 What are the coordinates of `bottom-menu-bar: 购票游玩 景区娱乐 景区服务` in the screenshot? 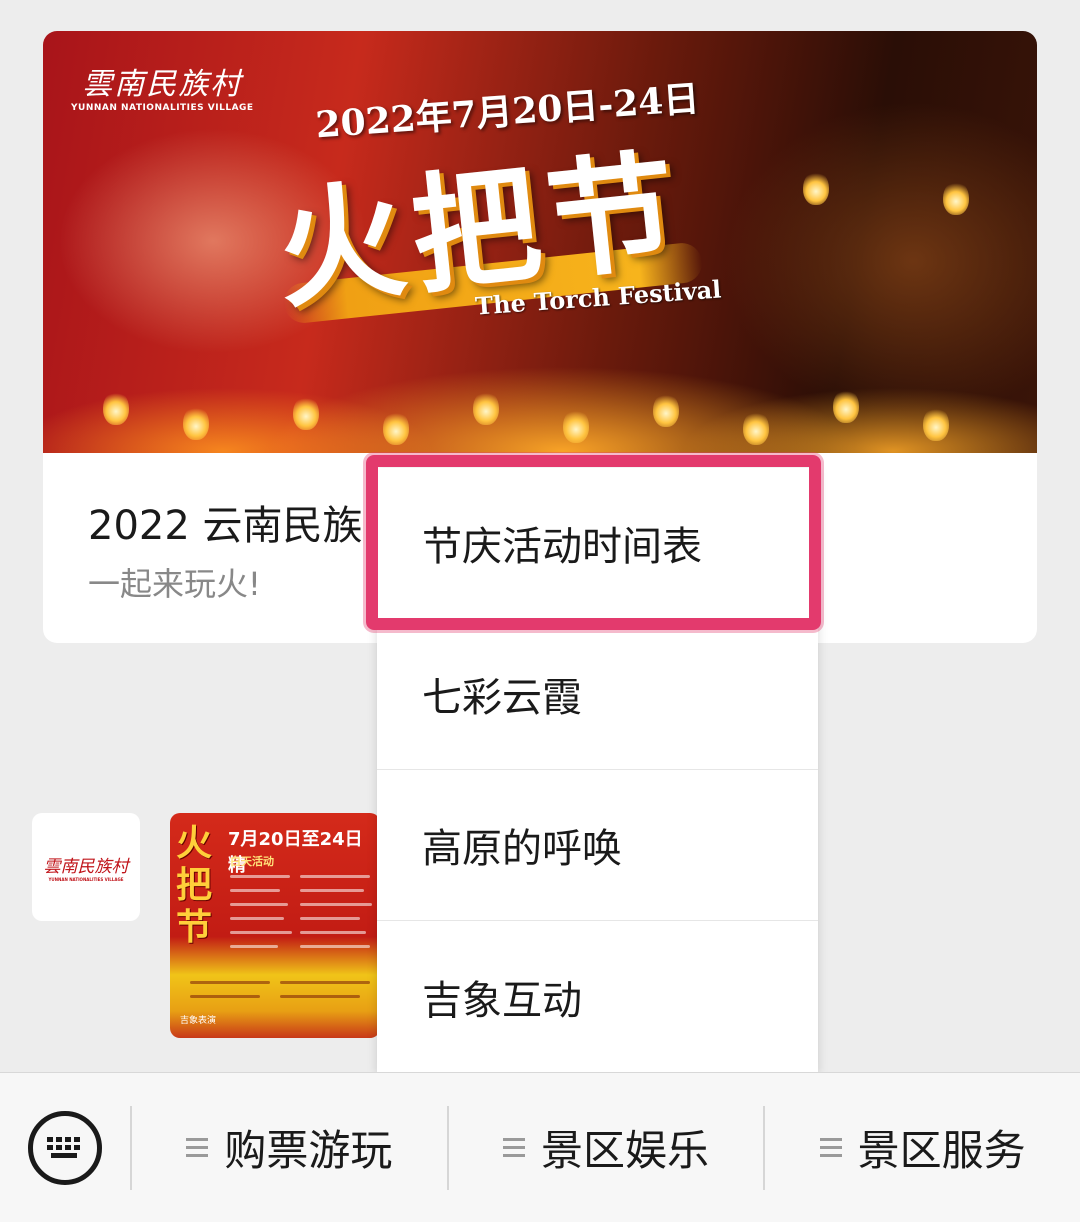 It's located at (540, 1147).